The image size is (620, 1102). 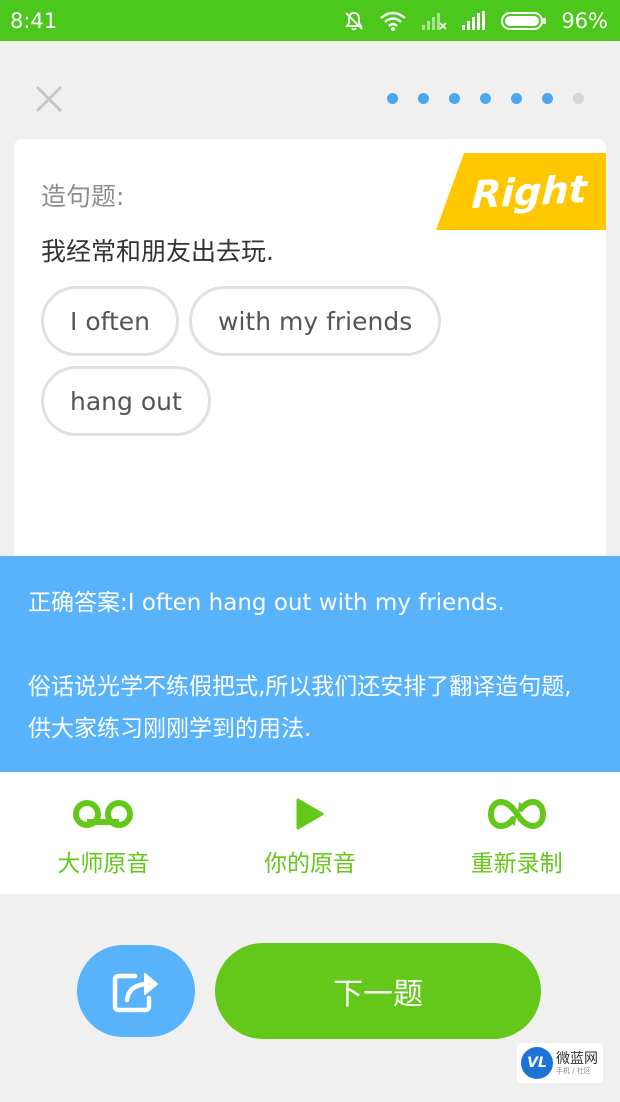 I want to click on your-audio-label: 你的原音, so click(x=310, y=864).